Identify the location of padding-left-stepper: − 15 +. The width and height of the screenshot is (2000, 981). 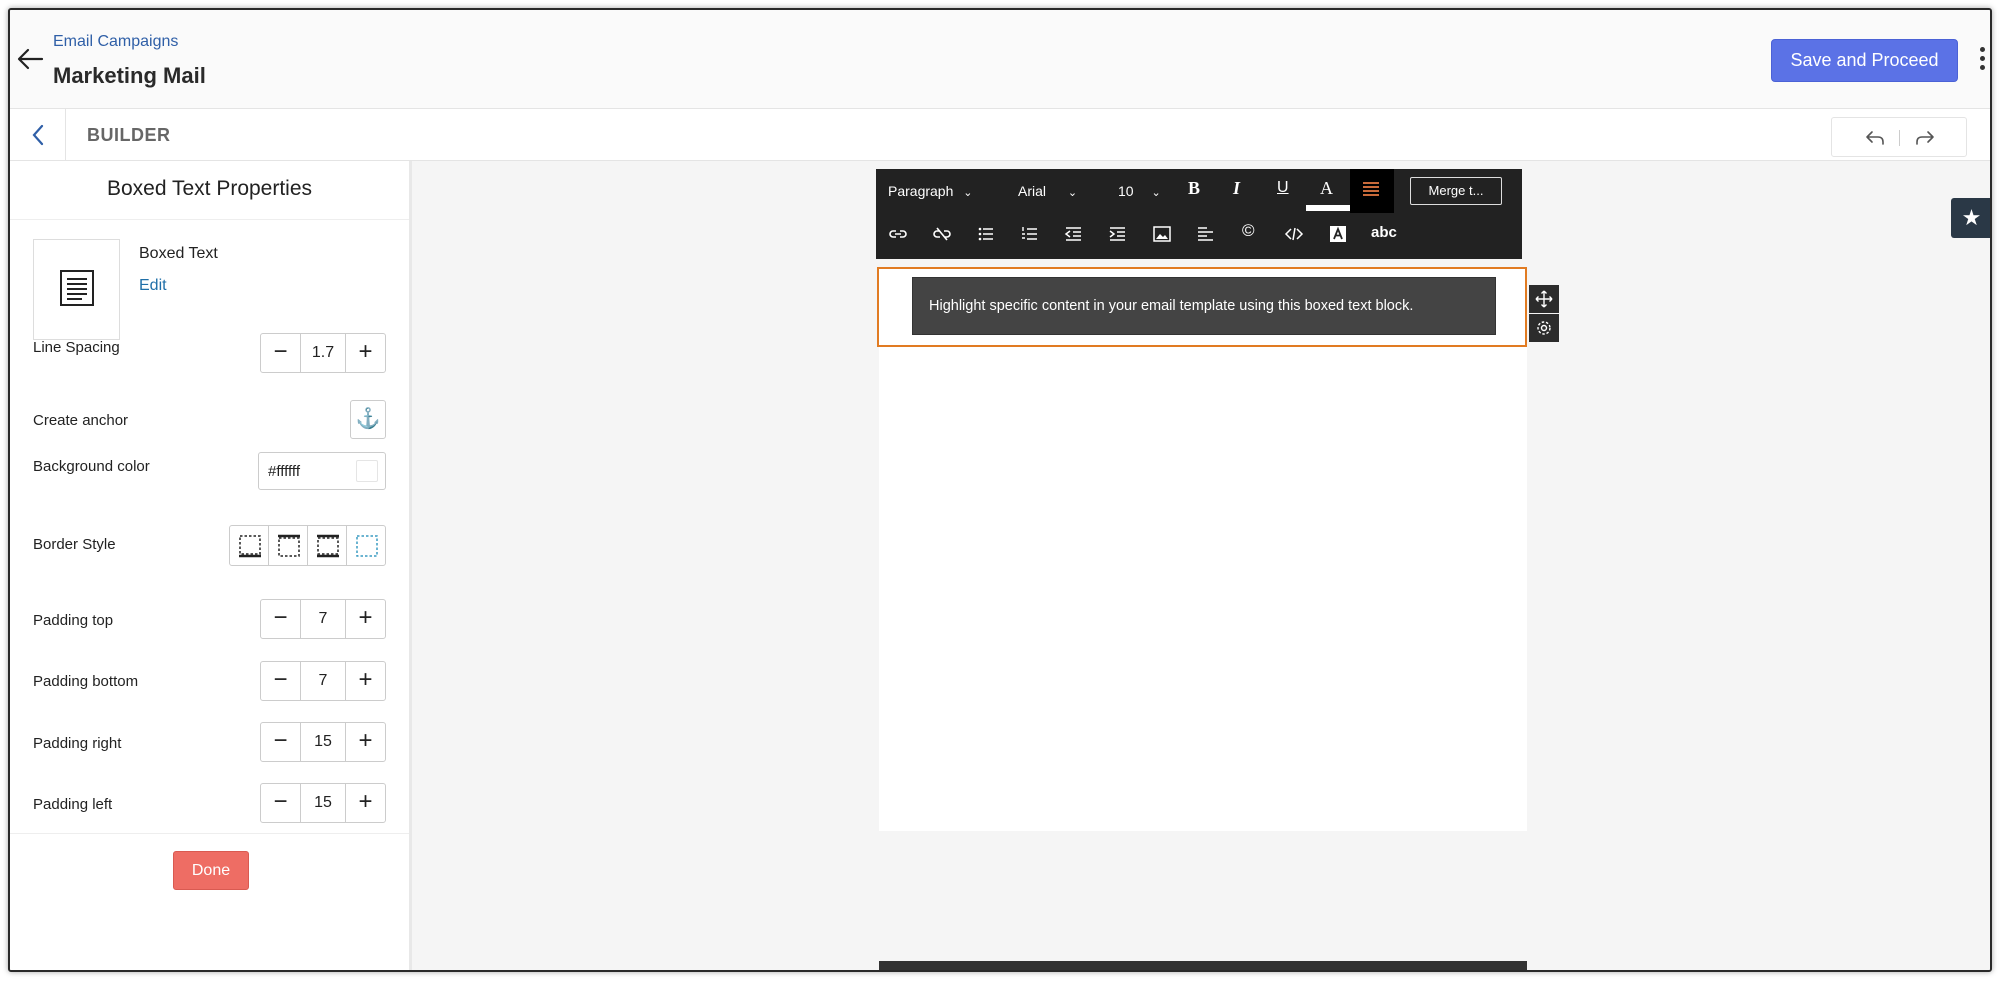
(323, 803).